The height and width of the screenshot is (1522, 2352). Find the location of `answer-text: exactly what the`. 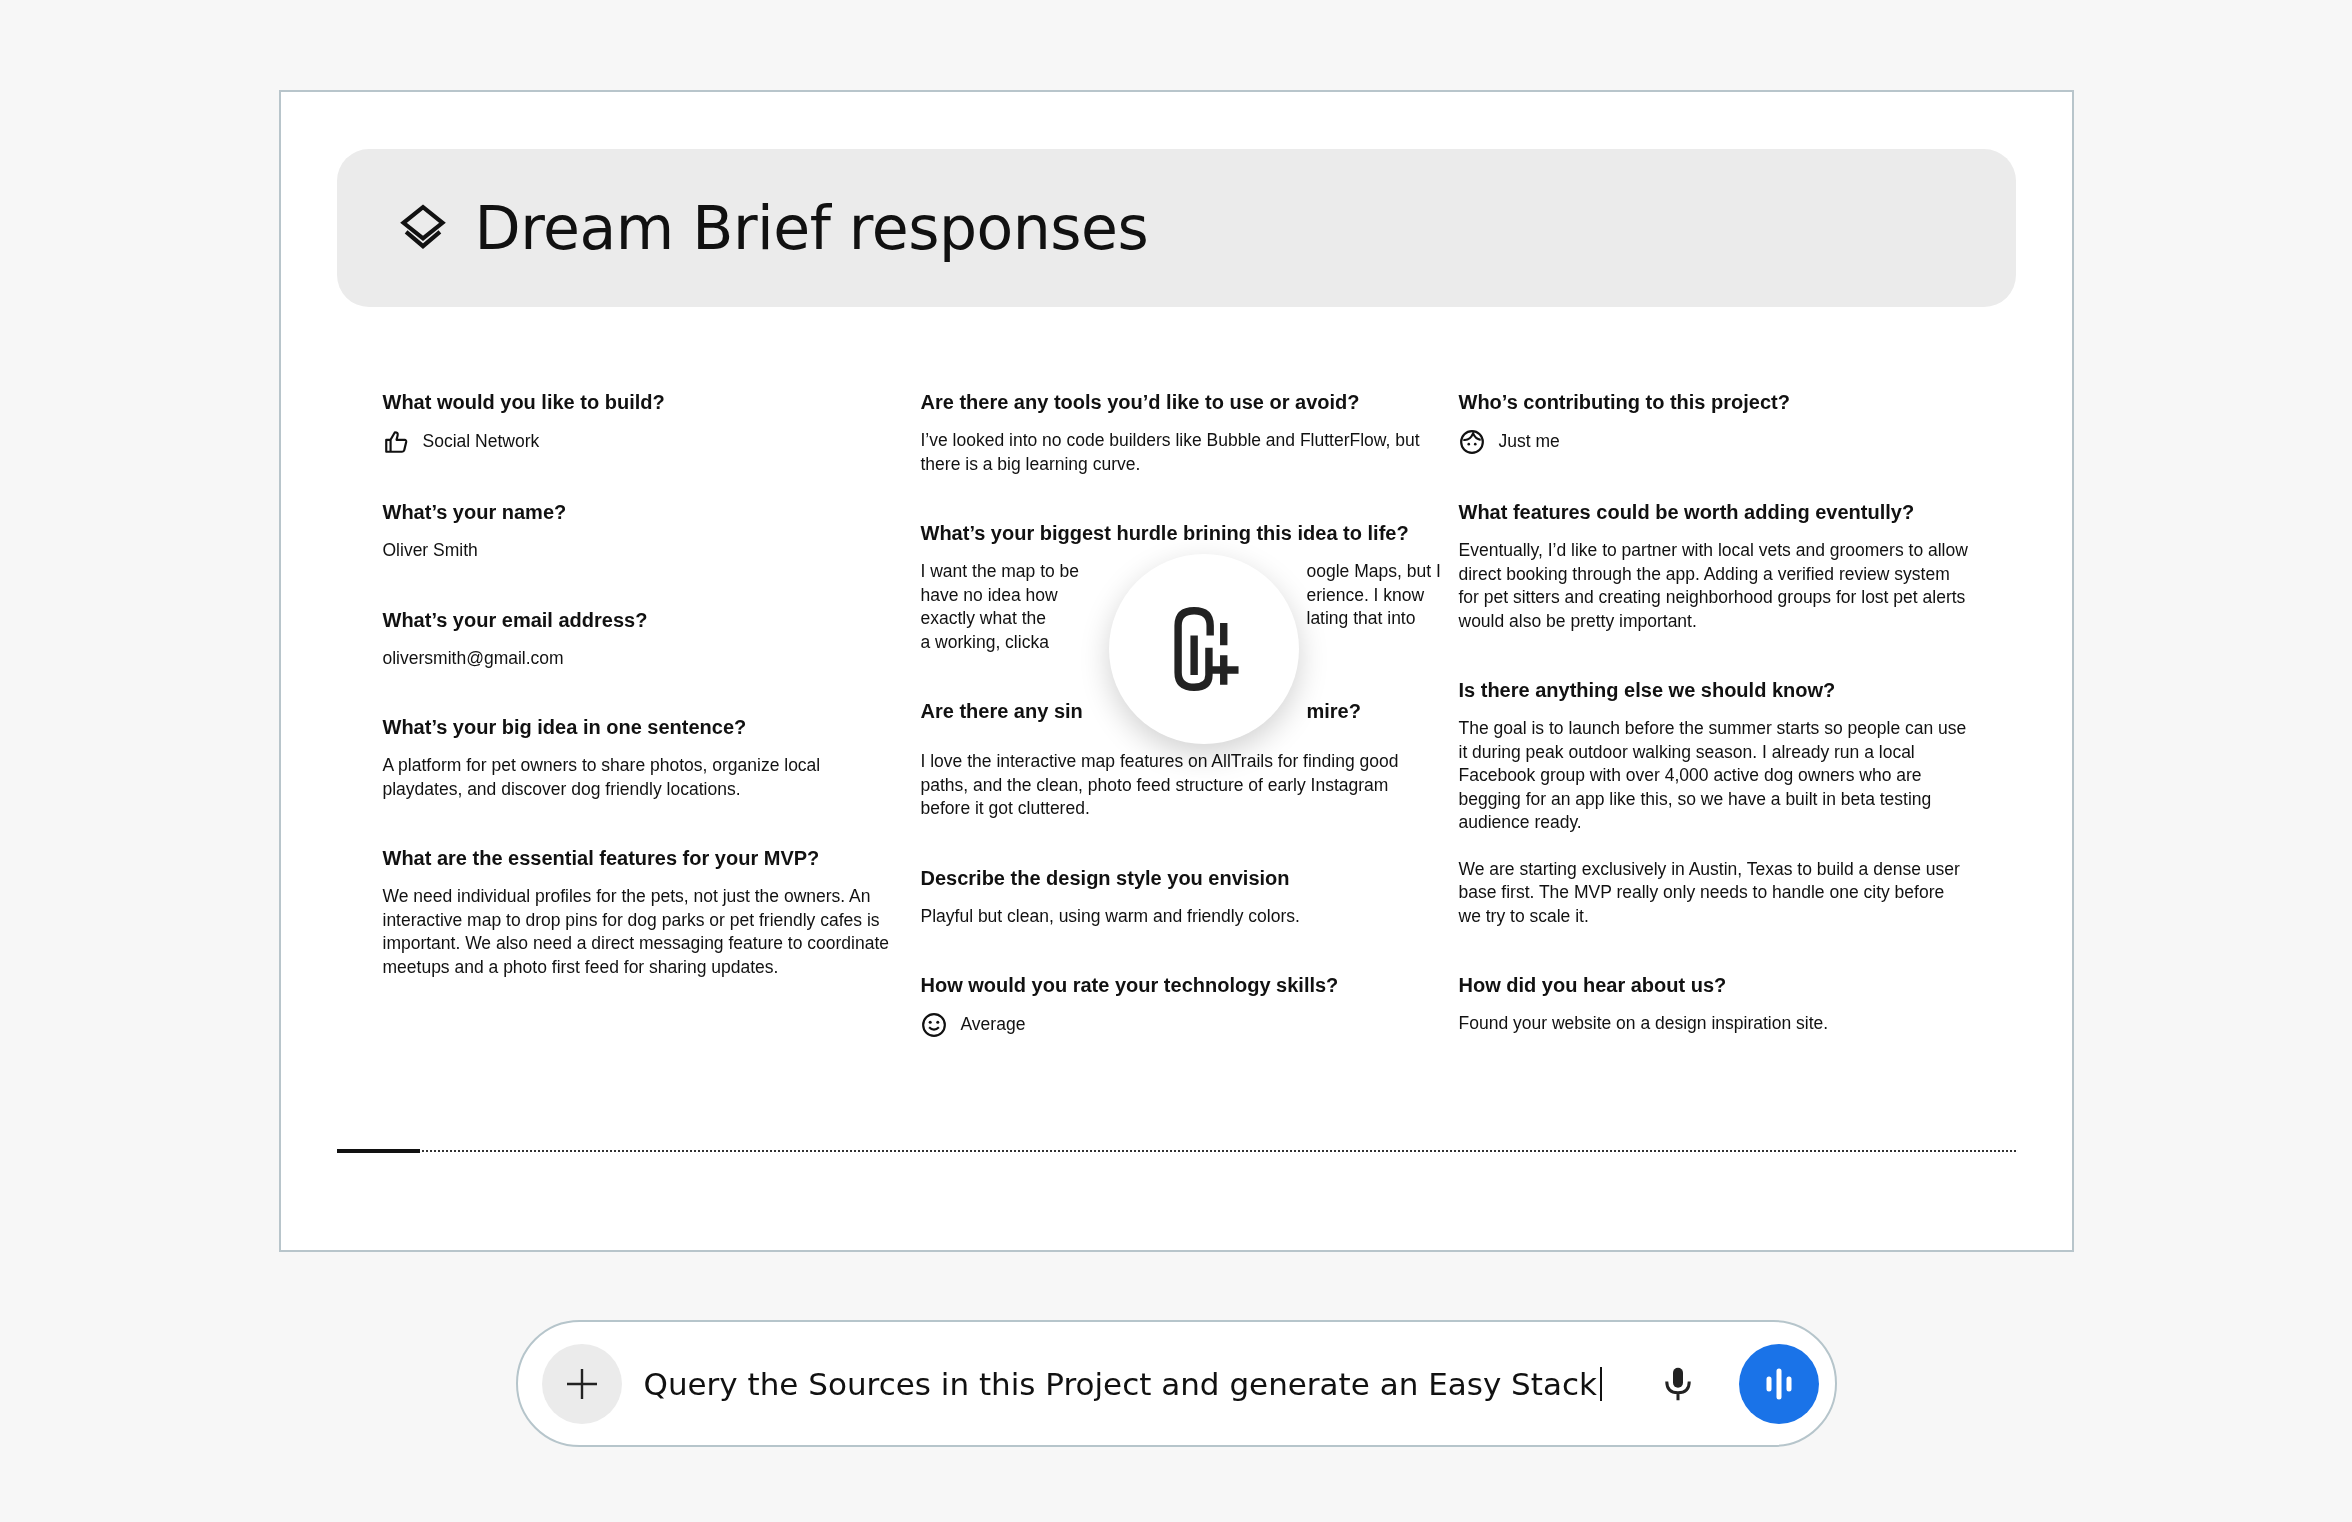

answer-text: exactly what the is located at coordinates (983, 618).